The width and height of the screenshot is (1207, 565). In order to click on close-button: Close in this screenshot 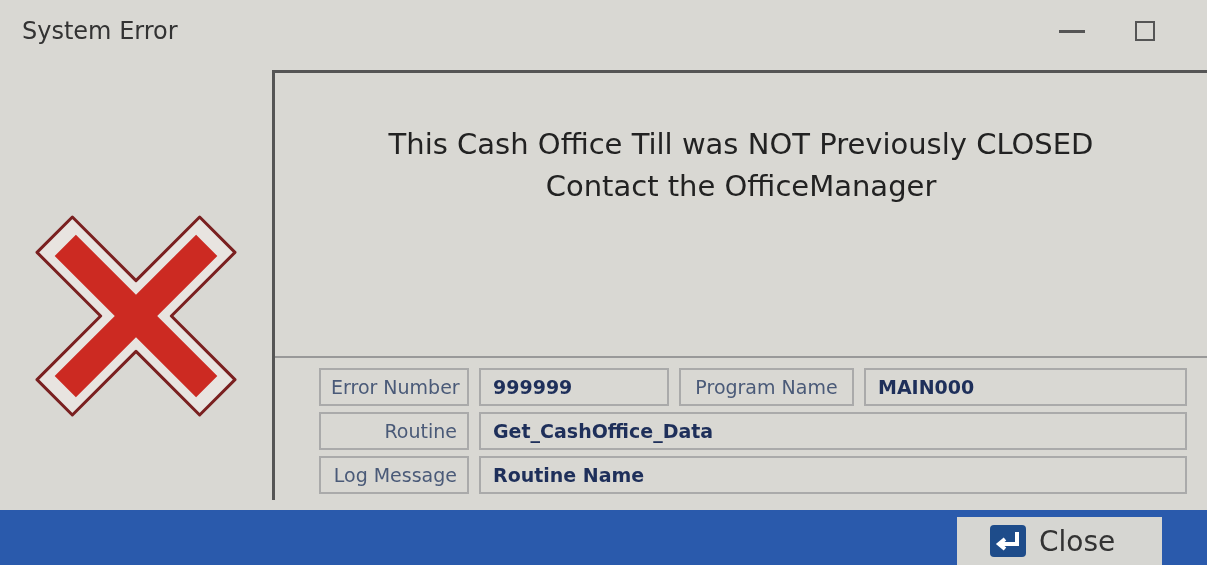, I will do `click(1059, 541)`.